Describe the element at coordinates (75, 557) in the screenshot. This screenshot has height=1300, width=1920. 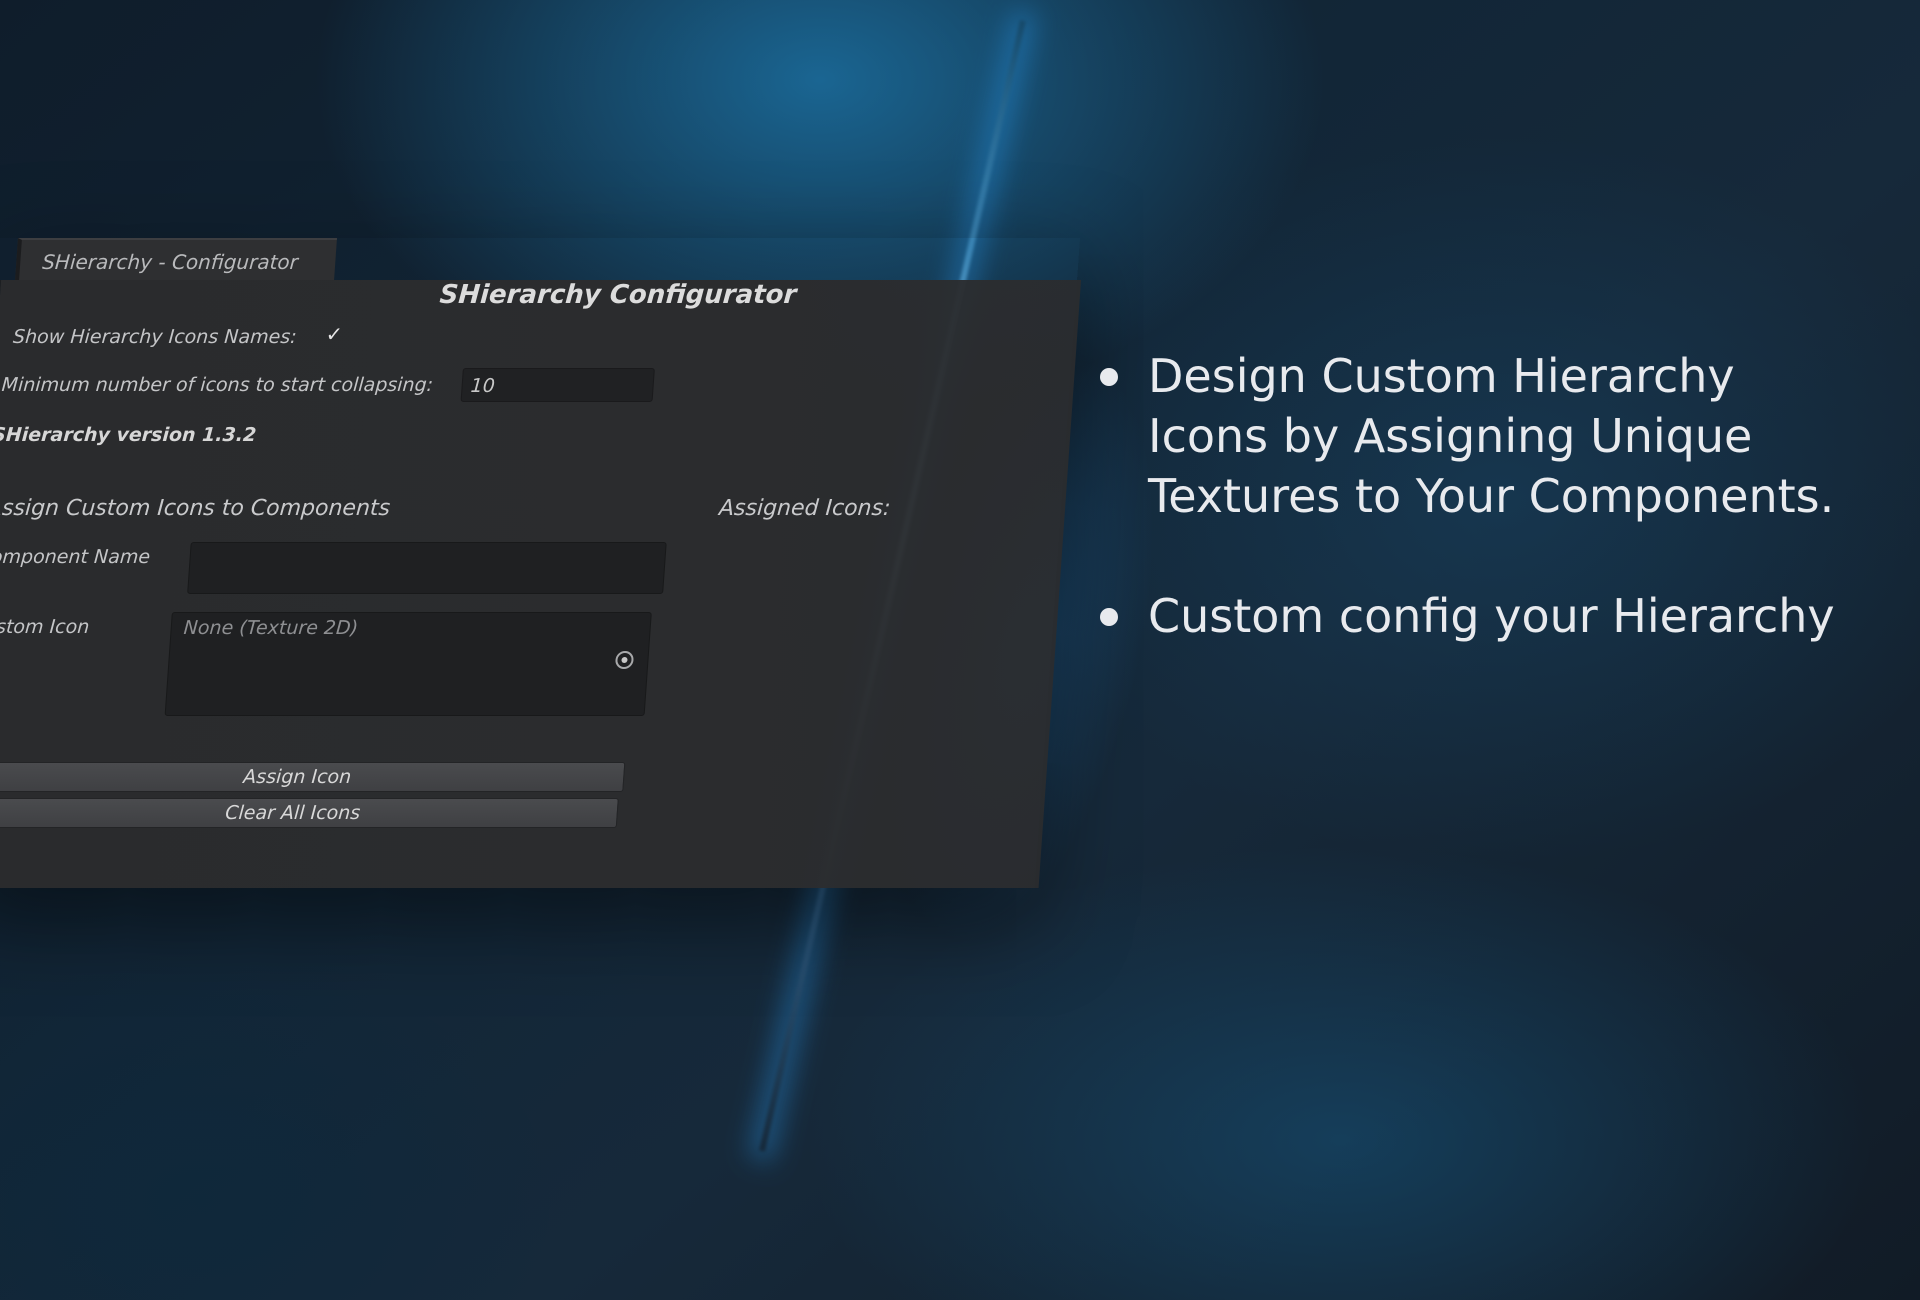
I see `component-name-label: Component Name` at that location.